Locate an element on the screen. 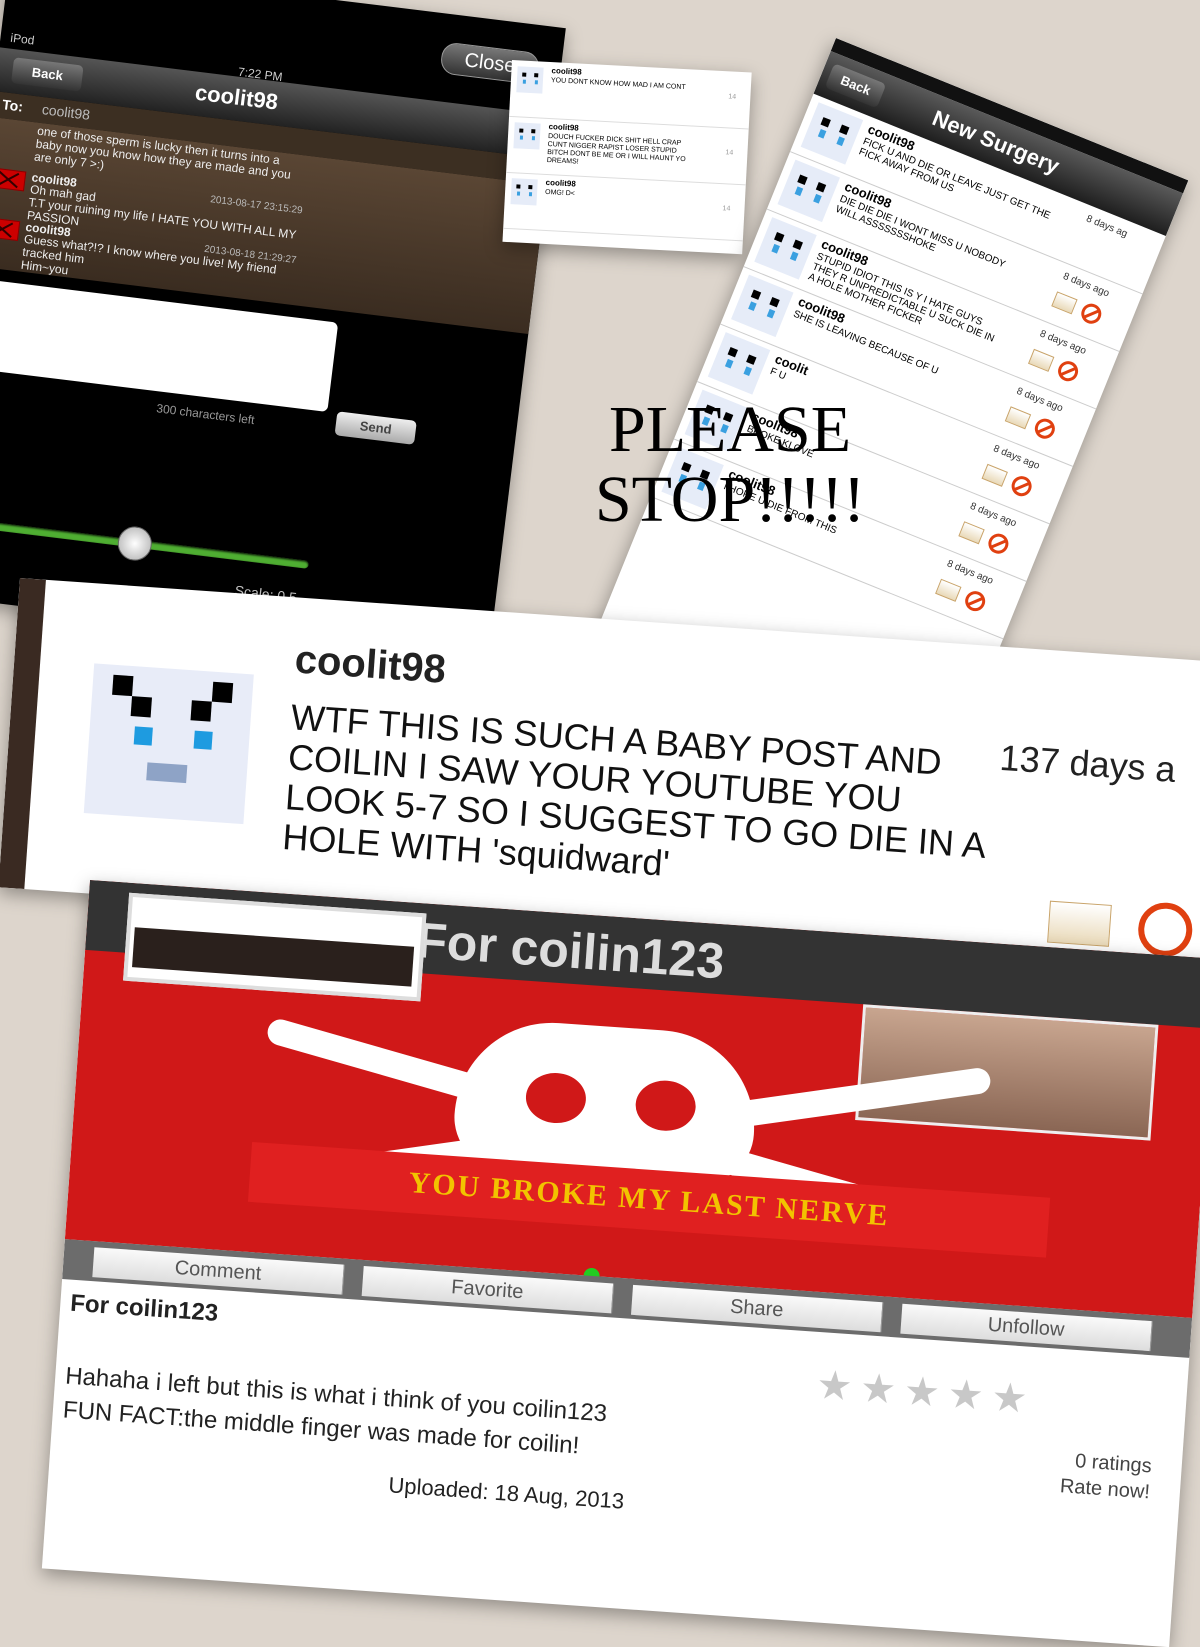  to-label: To: is located at coordinates (12, 105).